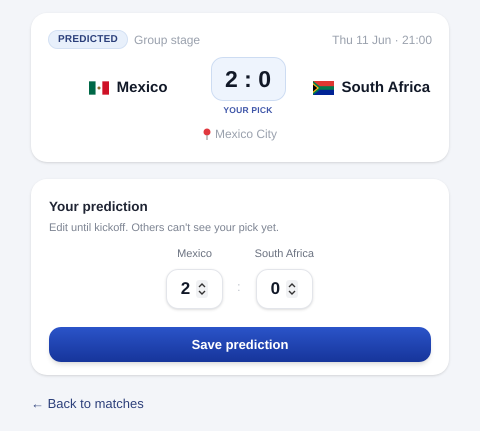 The width and height of the screenshot is (480, 431). What do you see at coordinates (167, 40) in the screenshot?
I see `stage-label: Group stage` at bounding box center [167, 40].